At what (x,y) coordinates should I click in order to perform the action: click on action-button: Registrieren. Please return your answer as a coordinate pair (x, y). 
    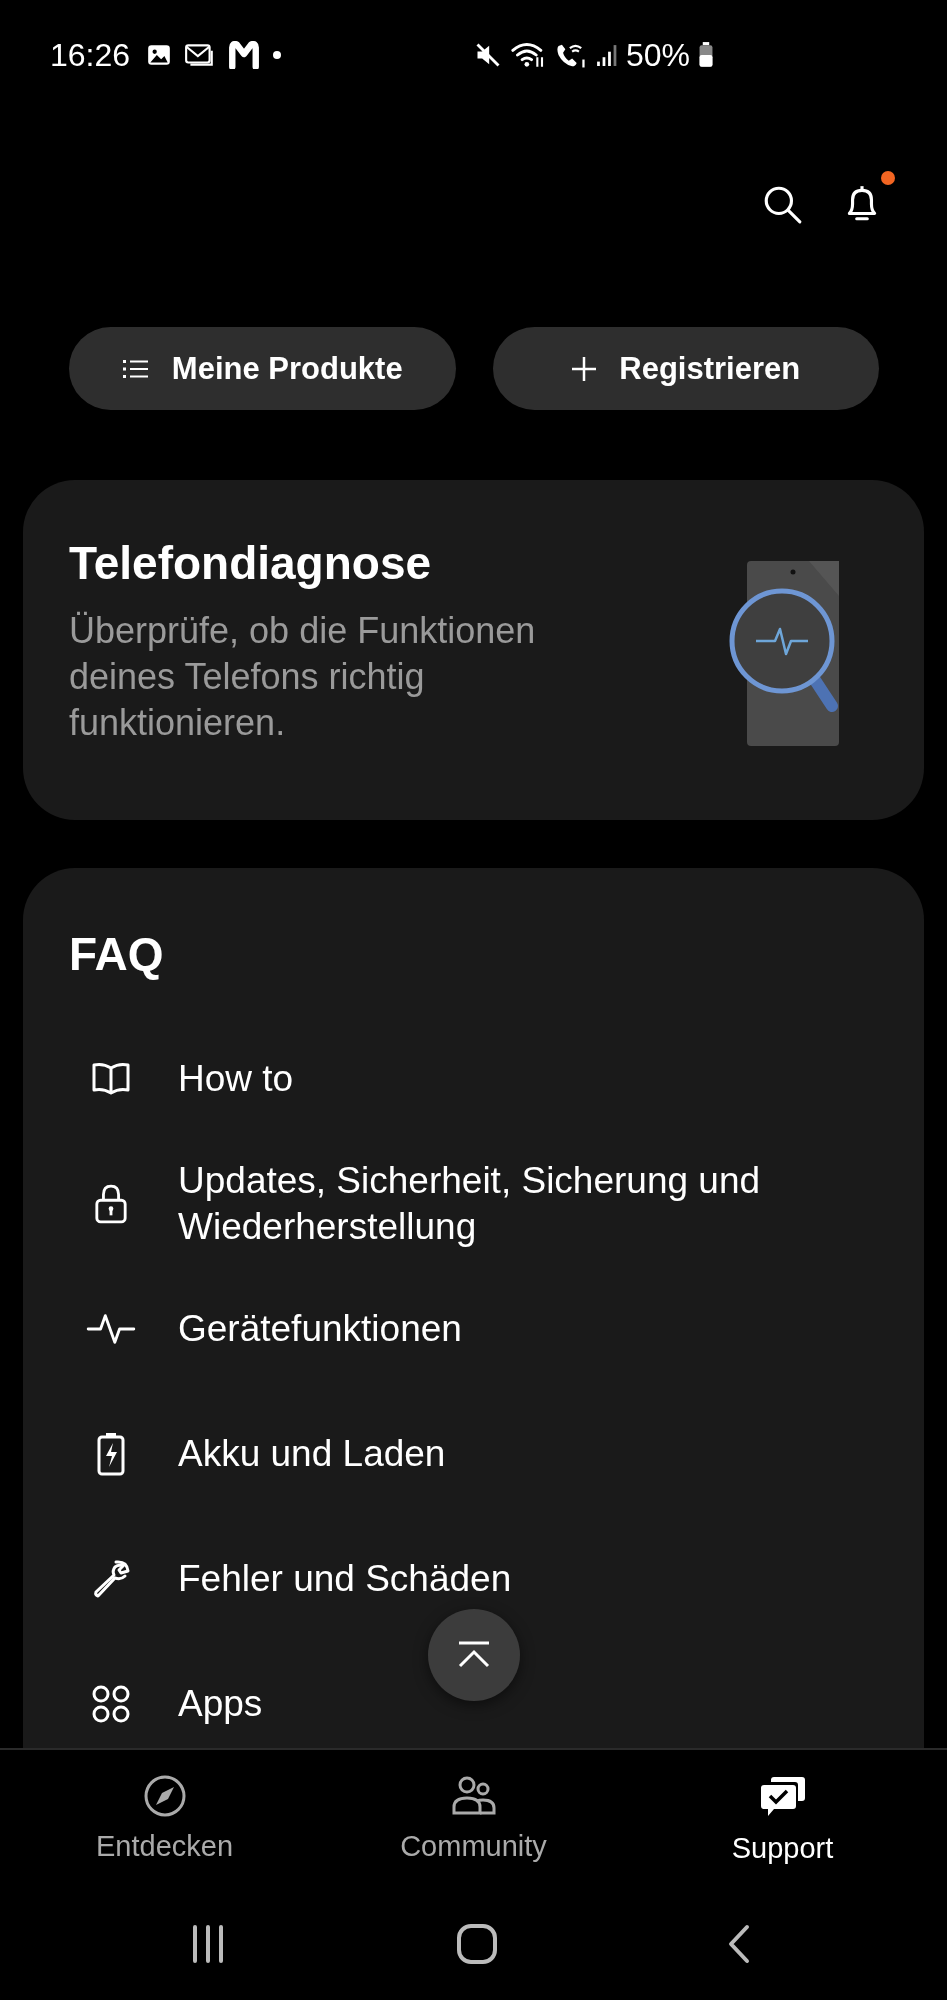
    Looking at the image, I should click on (685, 368).